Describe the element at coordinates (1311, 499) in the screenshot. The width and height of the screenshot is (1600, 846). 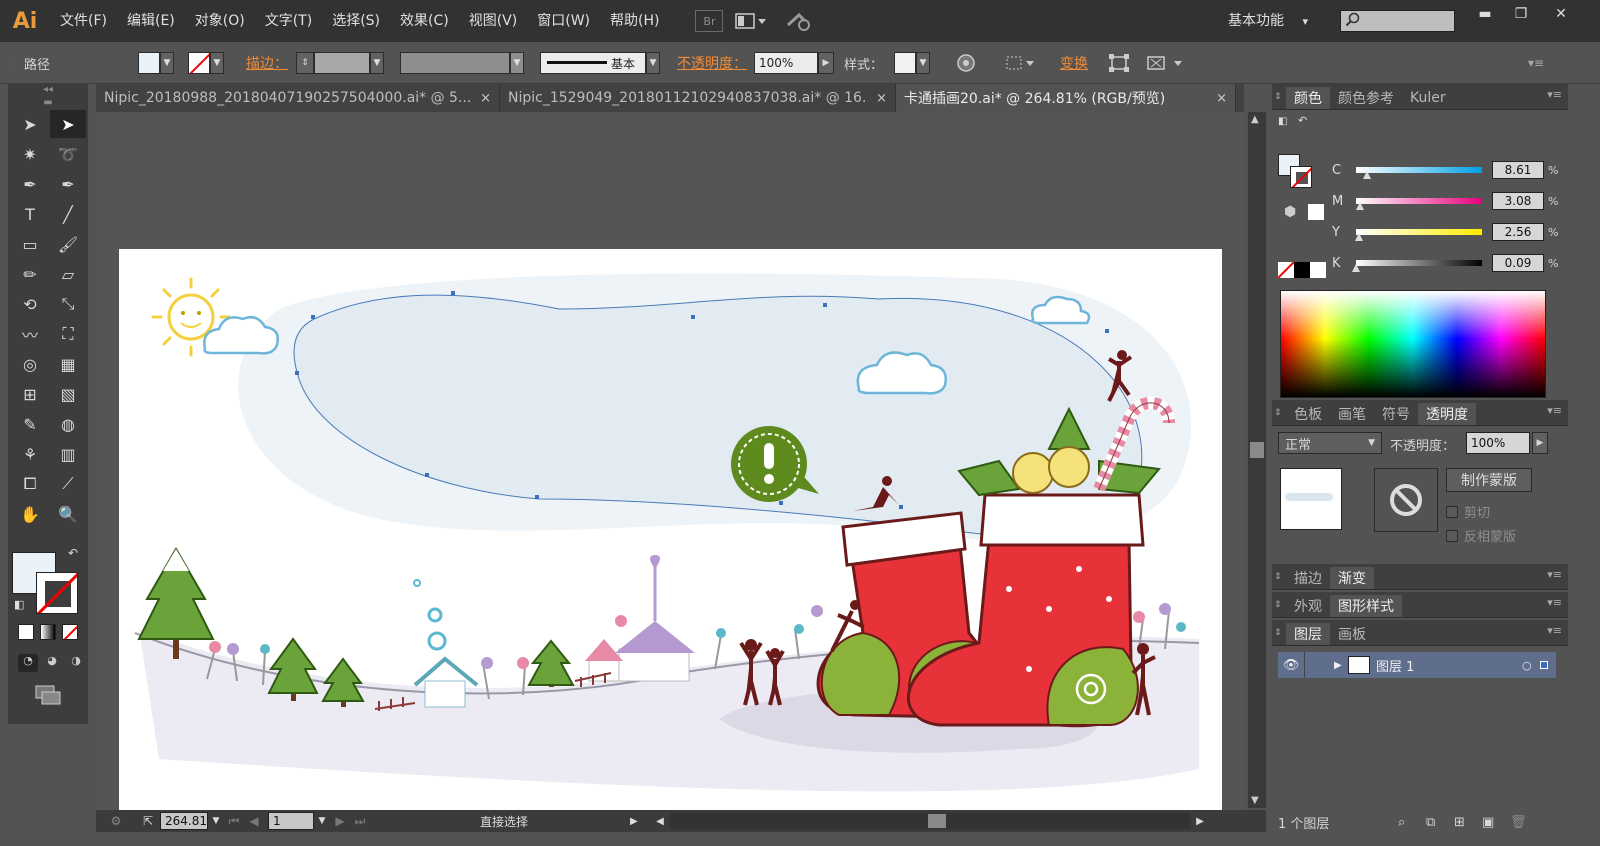
I see `object-thumbnail` at that location.